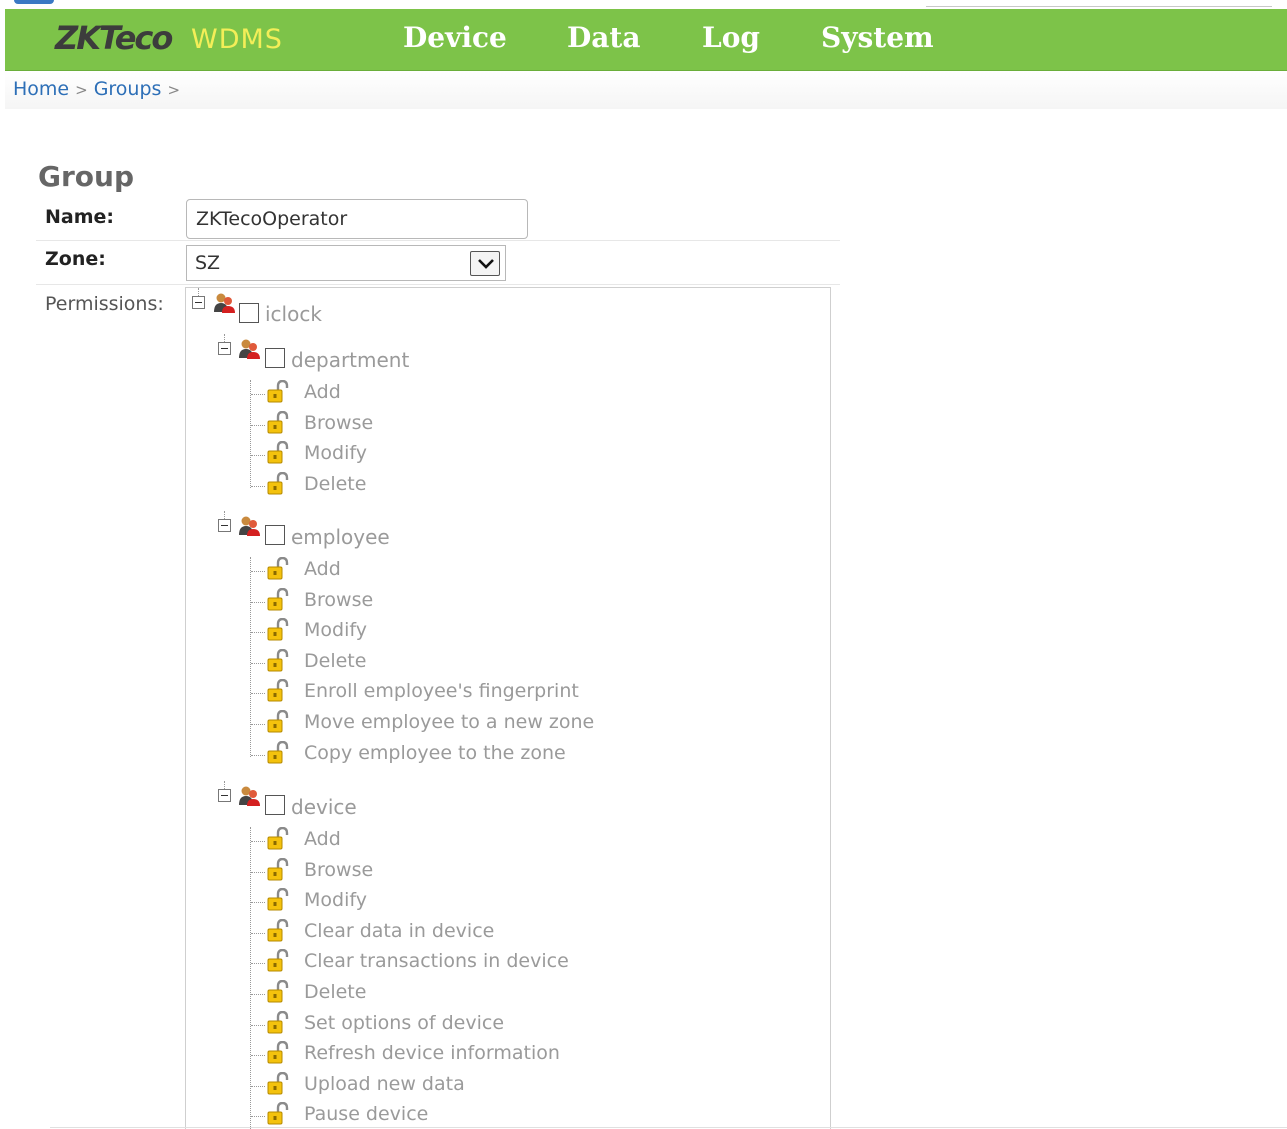 This screenshot has width=1287, height=1129. Describe the element at coordinates (436, 961) in the screenshot. I see `permission-item: Clear transactions in device` at that location.